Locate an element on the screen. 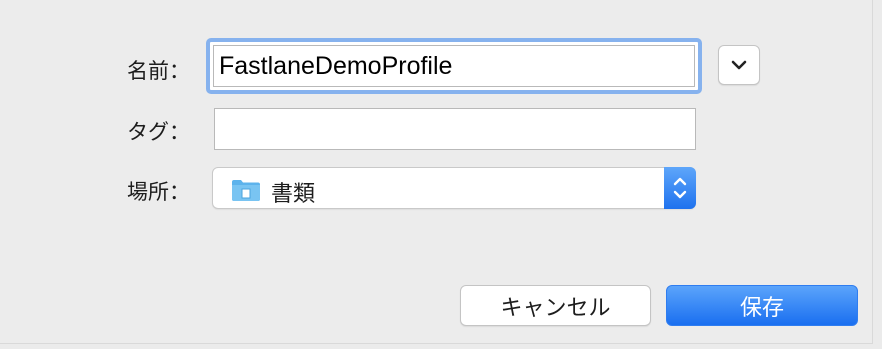 The width and height of the screenshot is (882, 349). up-down-chevron-icon is located at coordinates (680, 188).